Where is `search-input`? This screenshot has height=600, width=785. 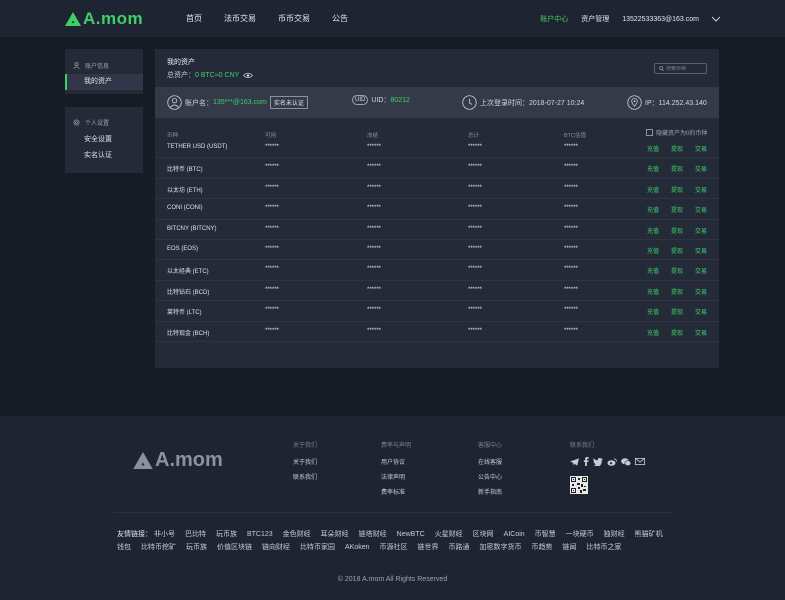 search-input is located at coordinates (686, 68).